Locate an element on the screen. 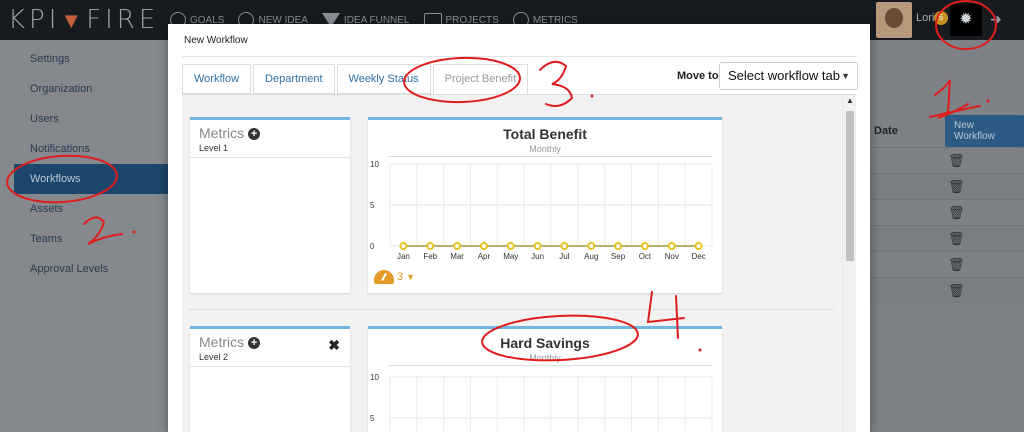 The height and width of the screenshot is (432, 1024). sidebar-item-teams: Teams is located at coordinates (84, 239).